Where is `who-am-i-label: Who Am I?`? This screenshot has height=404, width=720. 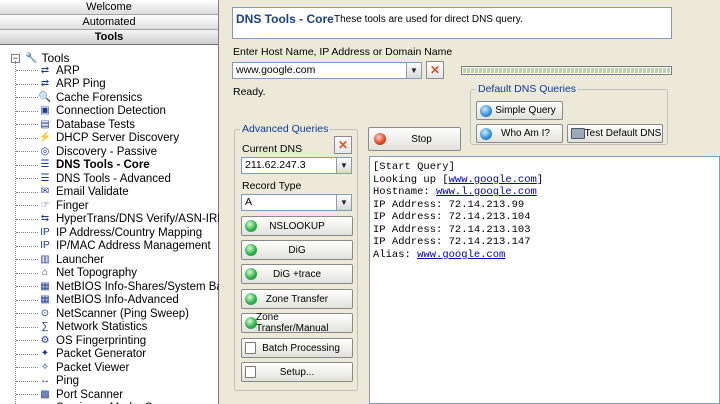 who-am-i-label: Who Am I? is located at coordinates (525, 133).